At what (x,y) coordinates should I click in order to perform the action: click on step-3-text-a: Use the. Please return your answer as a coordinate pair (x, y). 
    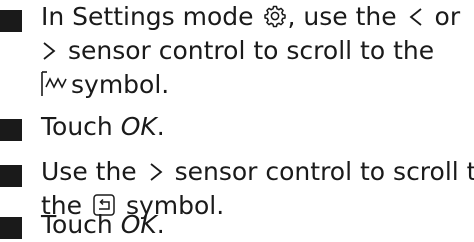
    Looking at the image, I should click on (89, 171).